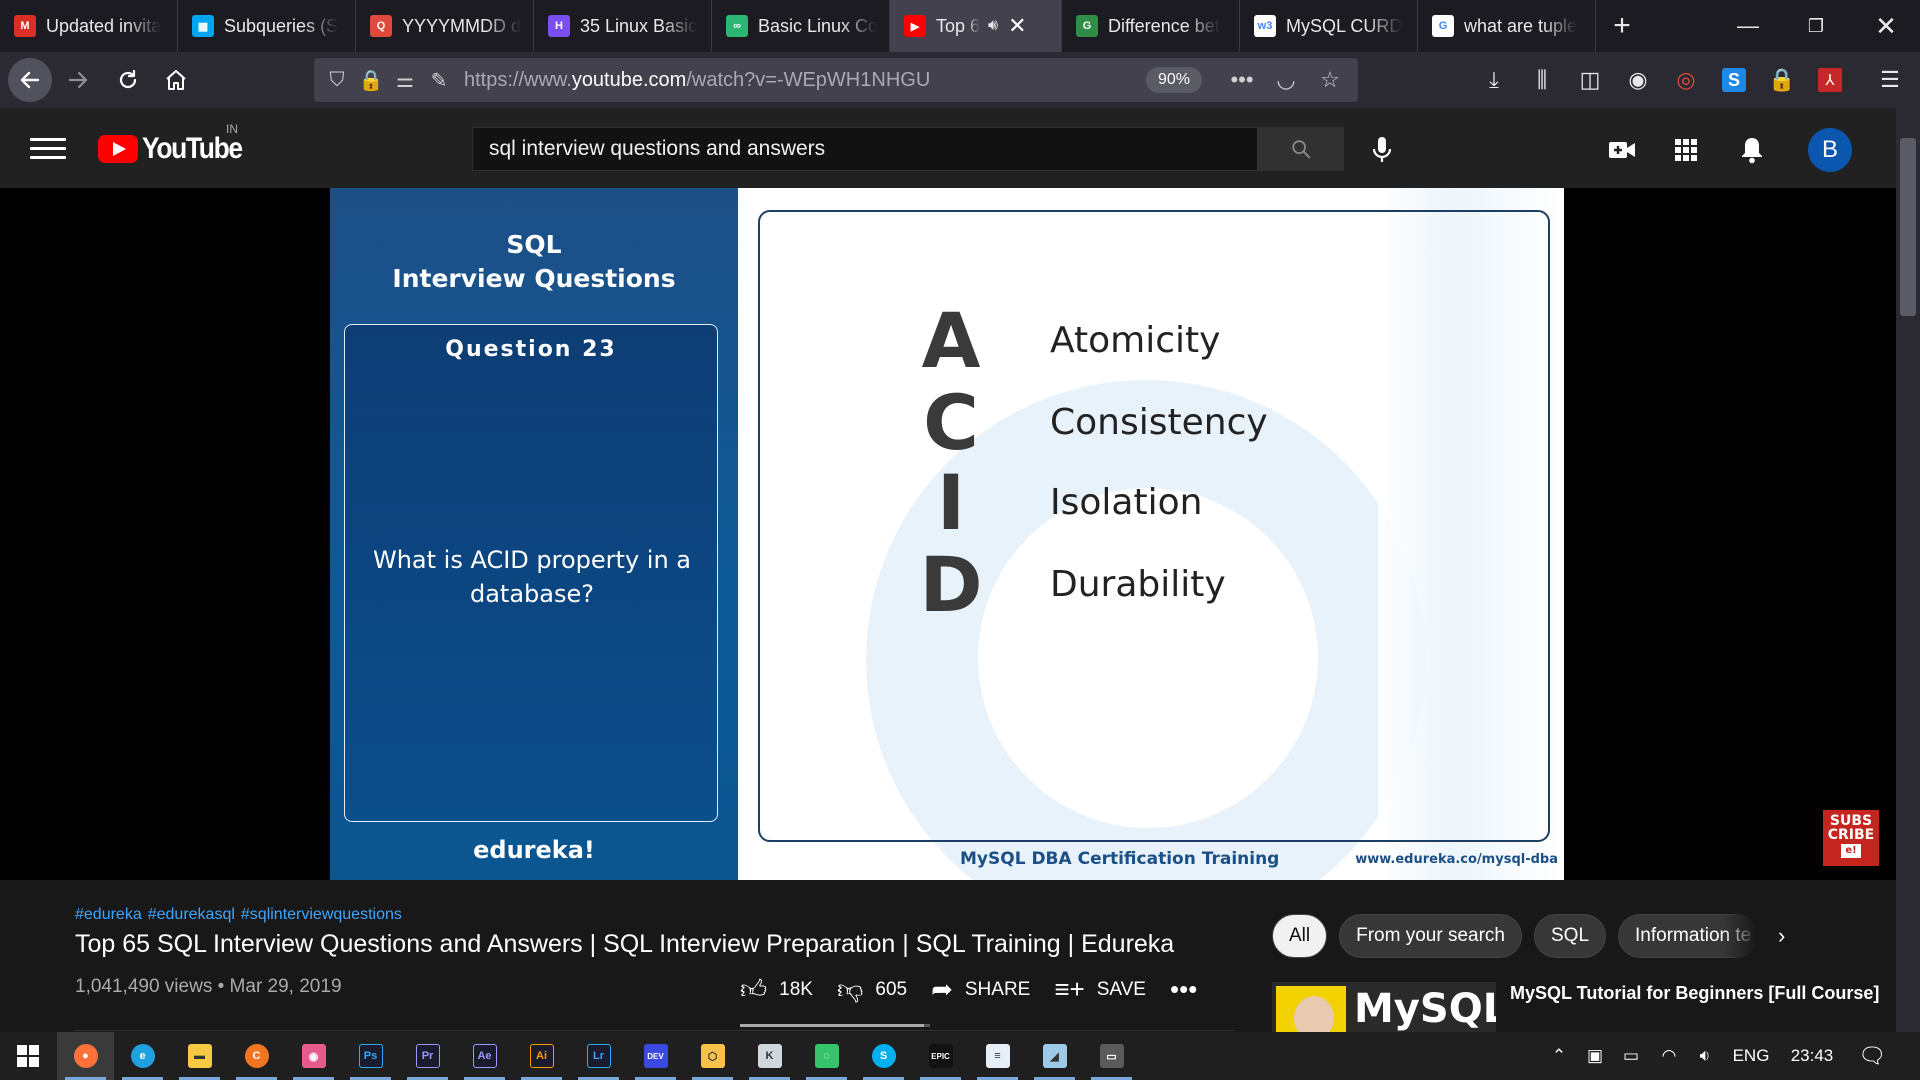 This screenshot has height=1080, width=1920. I want to click on browser-tab: M Updated invita, so click(89, 26).